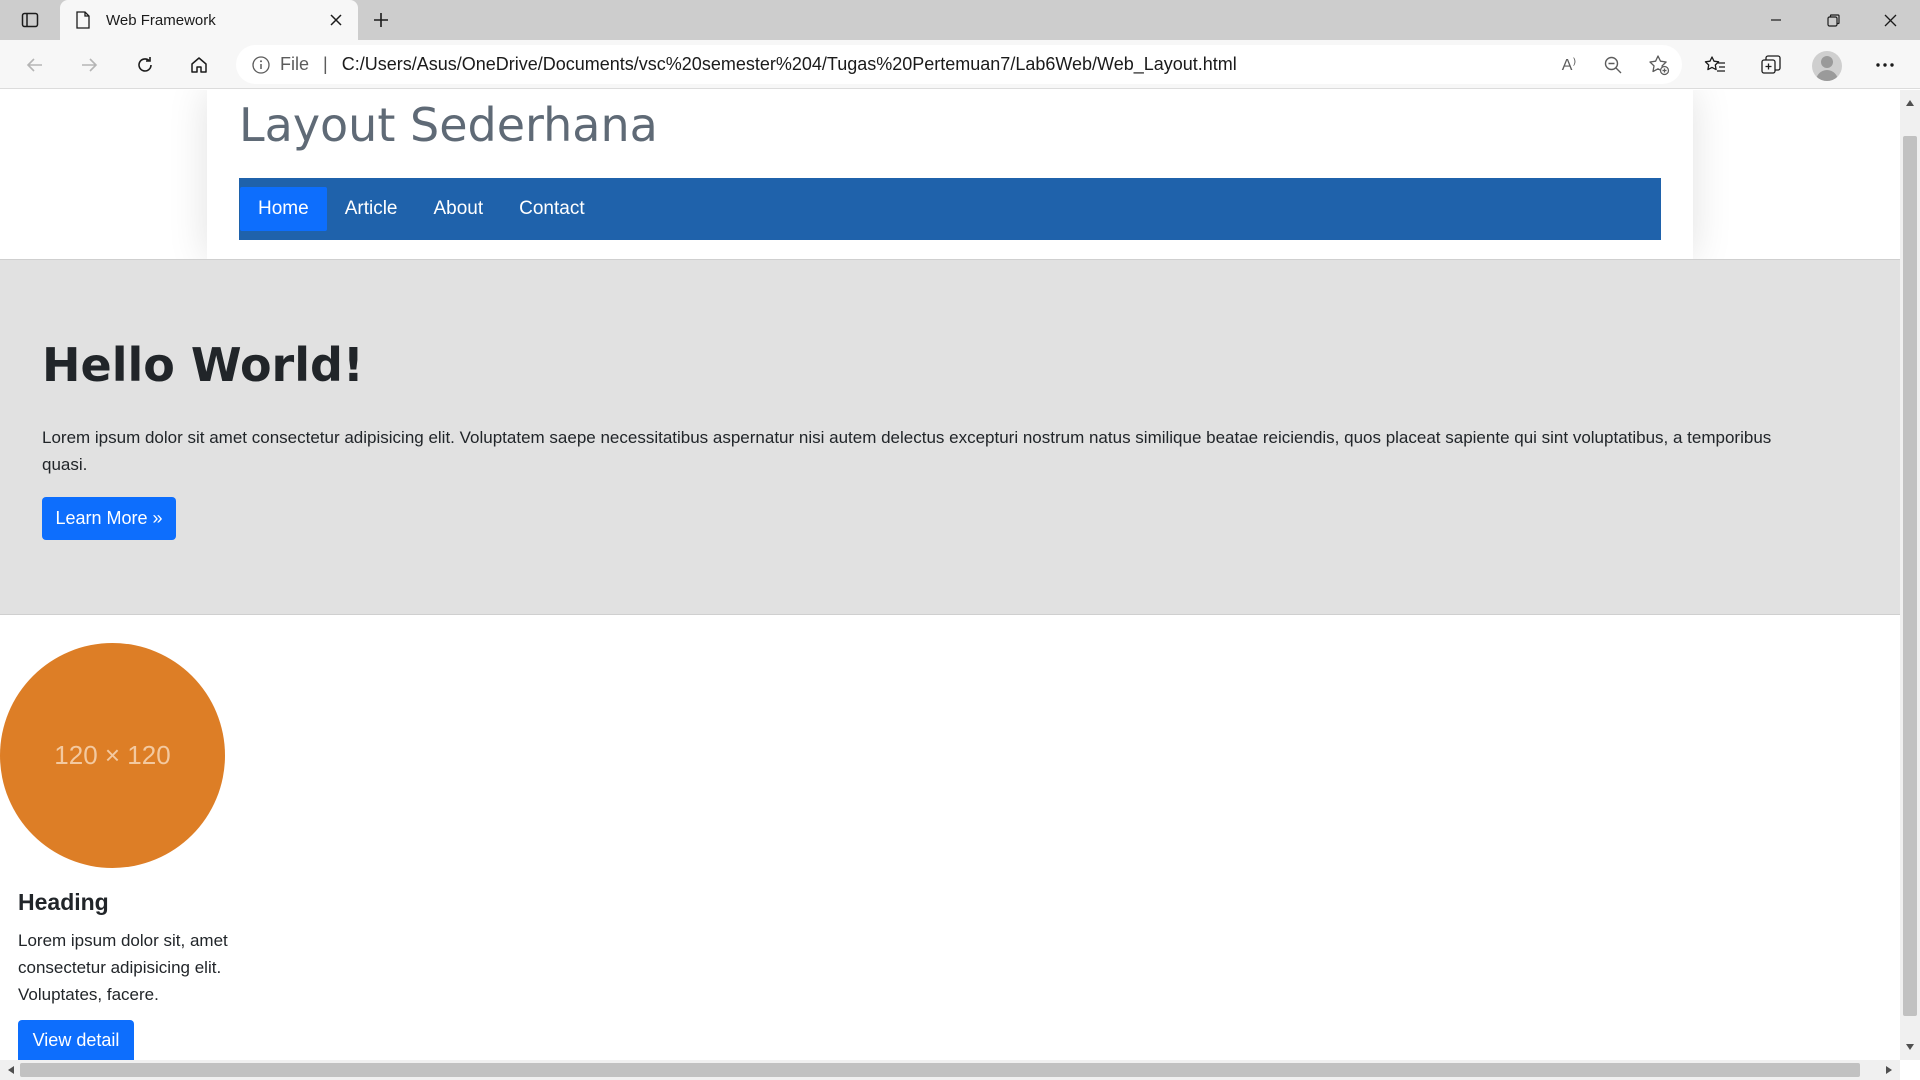 The height and width of the screenshot is (1080, 1920). I want to click on close-icon, so click(336, 20).